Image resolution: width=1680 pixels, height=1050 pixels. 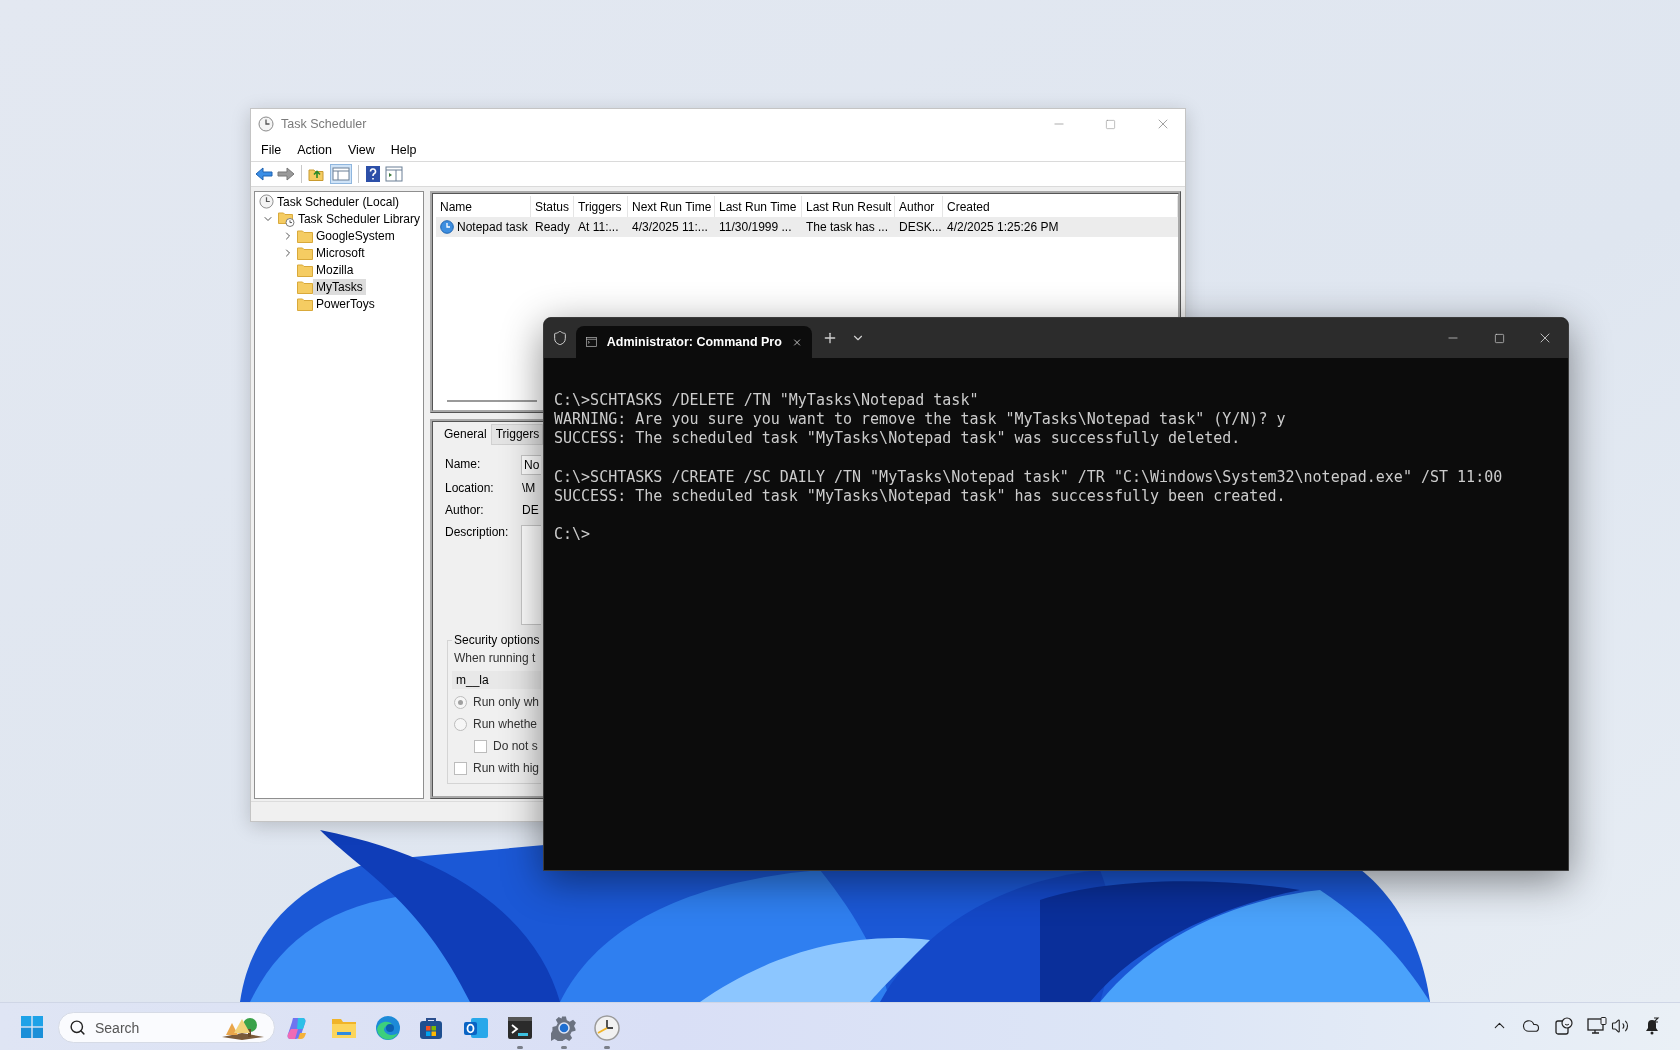 I want to click on table-row: Notepad task Ready At 11:... 4/3/2025 11:... 11/30/1999 ... The task has ... DESK... 4/2/2025 1:25:26 PM, so click(x=807, y=227).